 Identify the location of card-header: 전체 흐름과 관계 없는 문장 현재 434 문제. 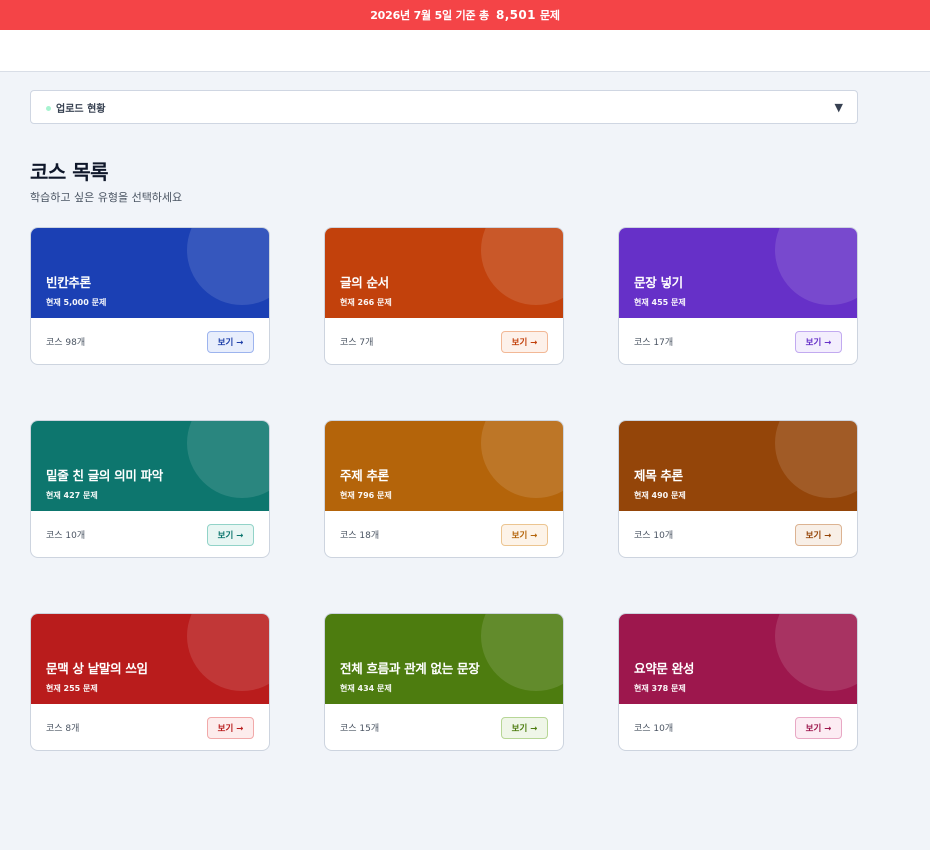
(444, 659).